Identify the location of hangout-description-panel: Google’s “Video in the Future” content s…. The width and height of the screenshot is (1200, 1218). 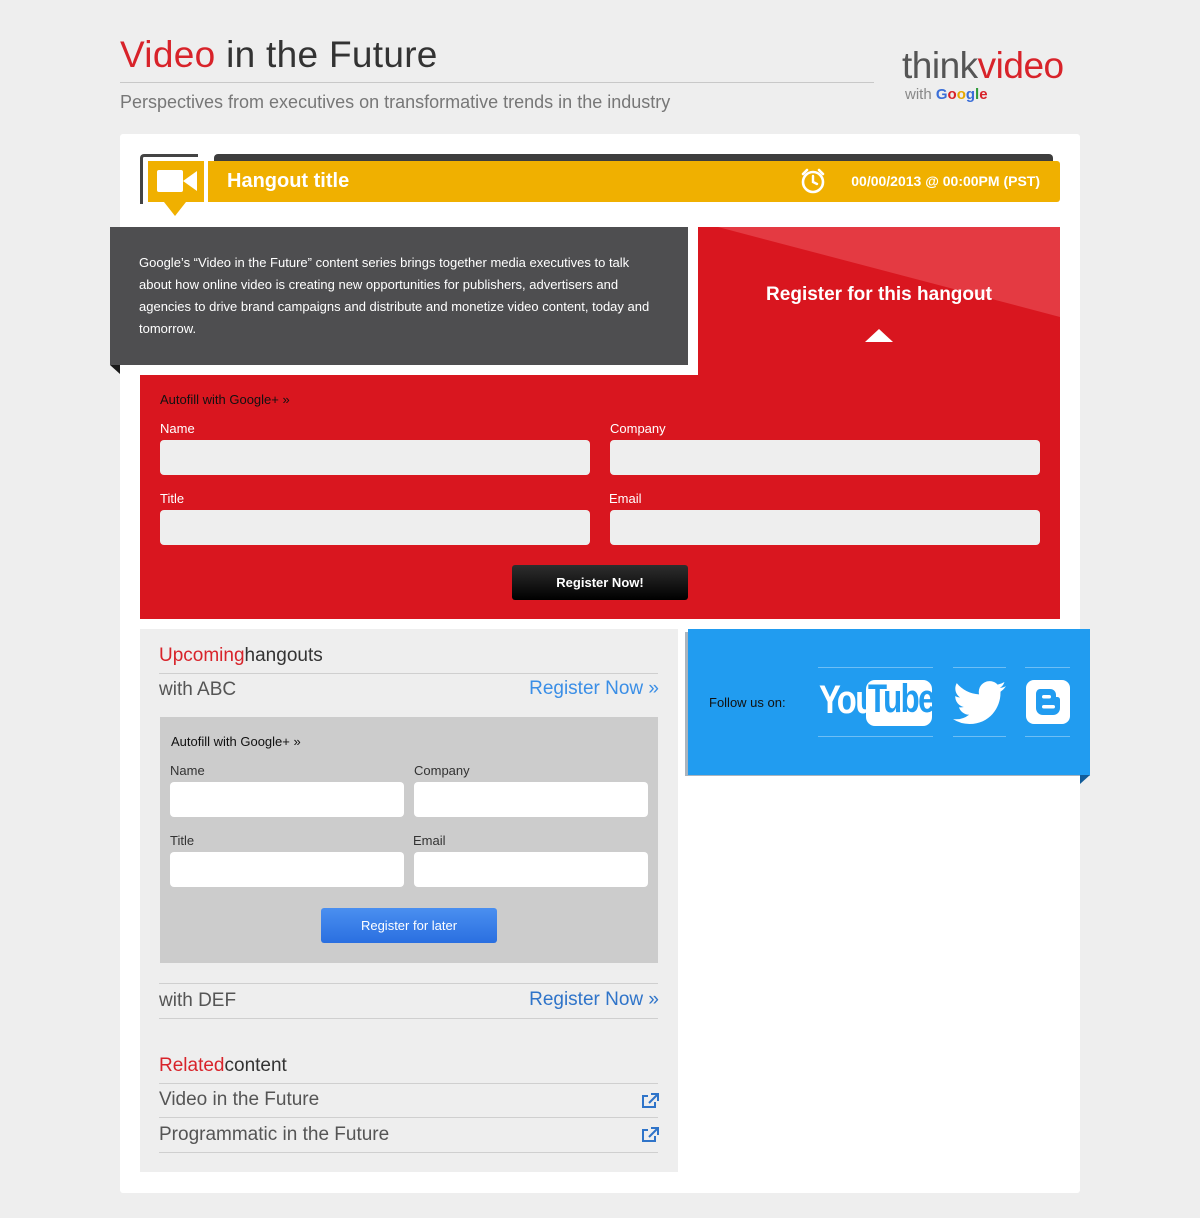
(399, 296).